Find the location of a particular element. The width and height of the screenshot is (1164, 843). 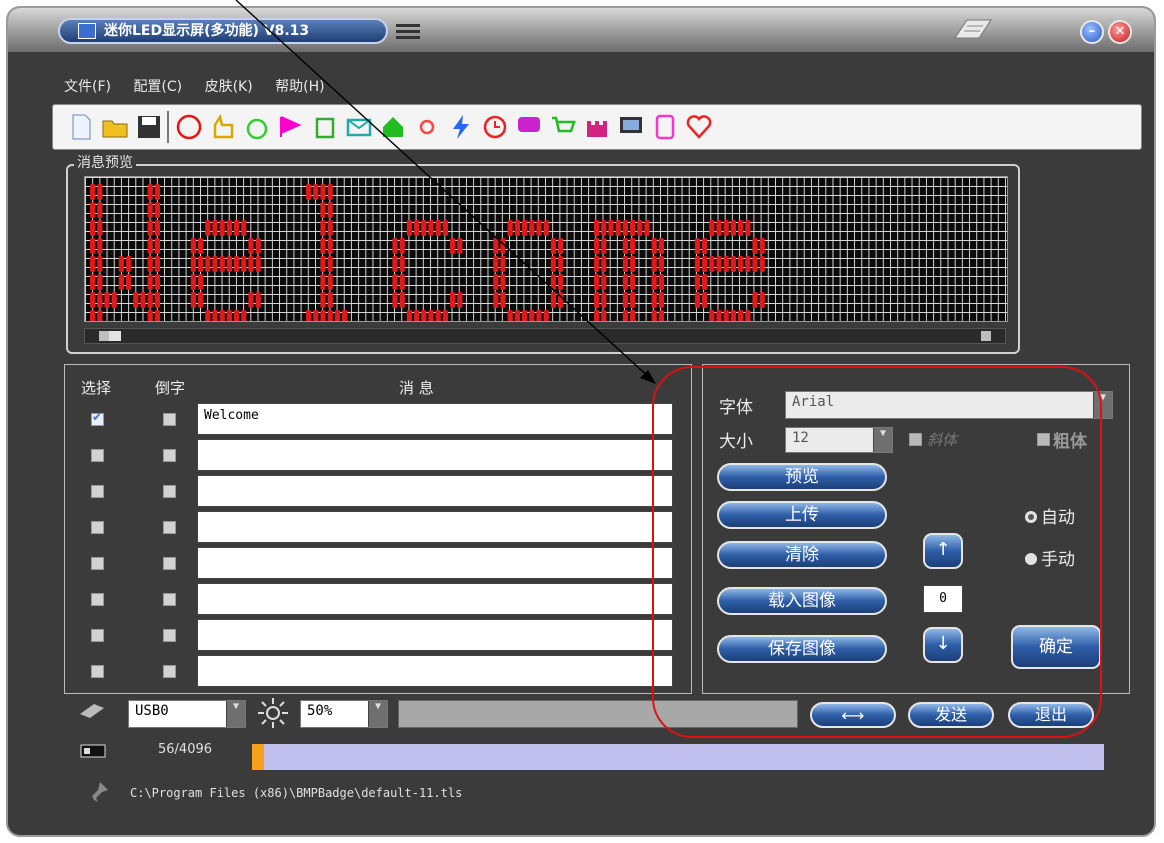

save-icon is located at coordinates (149, 127).